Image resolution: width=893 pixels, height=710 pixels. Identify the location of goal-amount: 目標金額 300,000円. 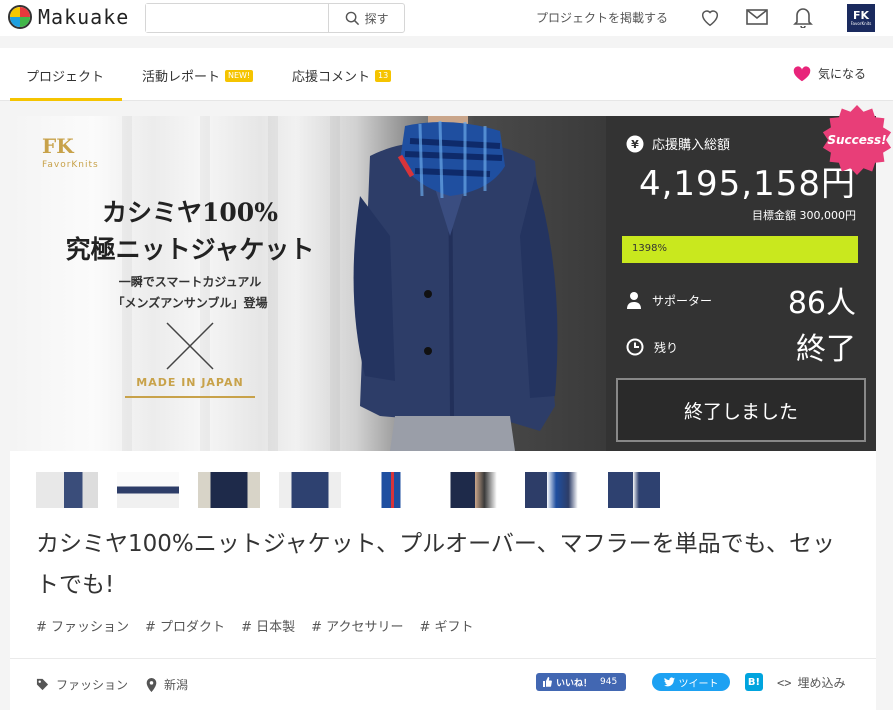
(804, 215).